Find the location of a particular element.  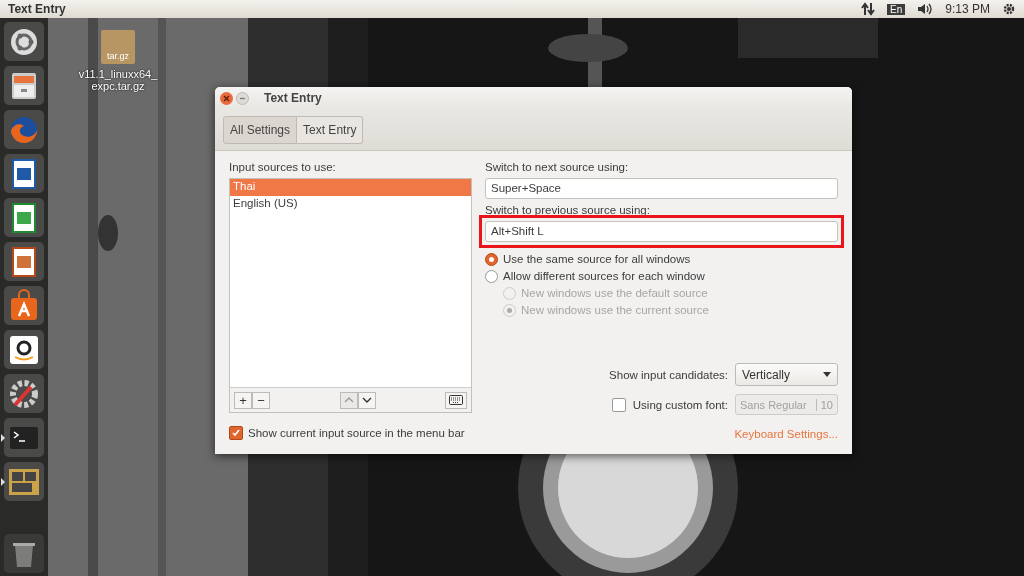

field-label: Show input candidates: is located at coordinates (668, 374).